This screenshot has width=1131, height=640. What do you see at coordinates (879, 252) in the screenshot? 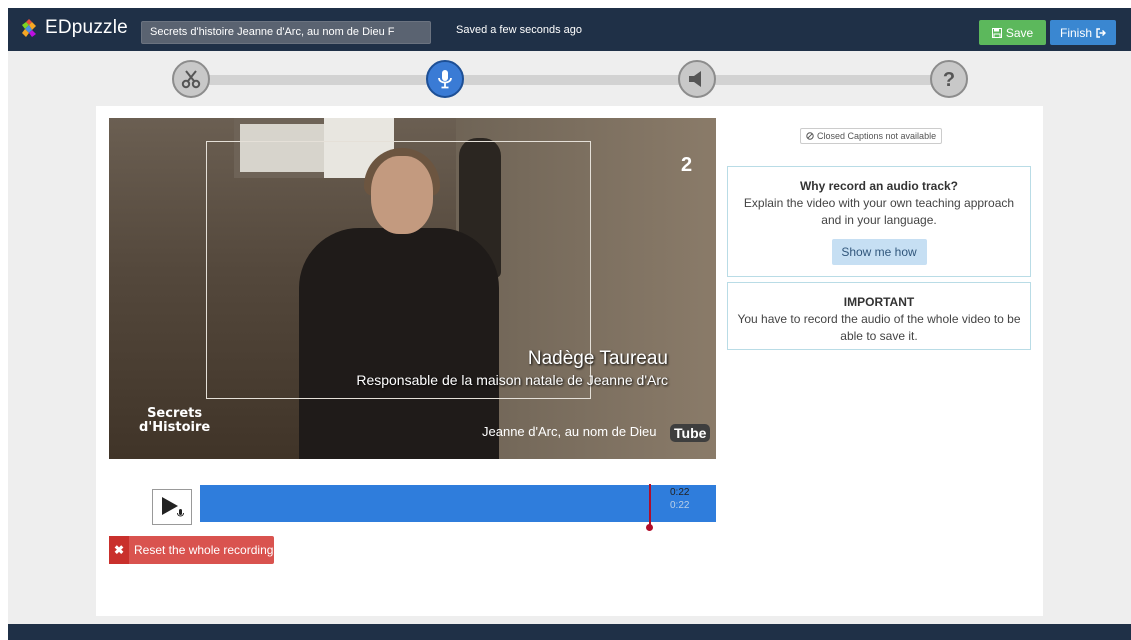
I see `show-me-how-button: Show me how` at bounding box center [879, 252].